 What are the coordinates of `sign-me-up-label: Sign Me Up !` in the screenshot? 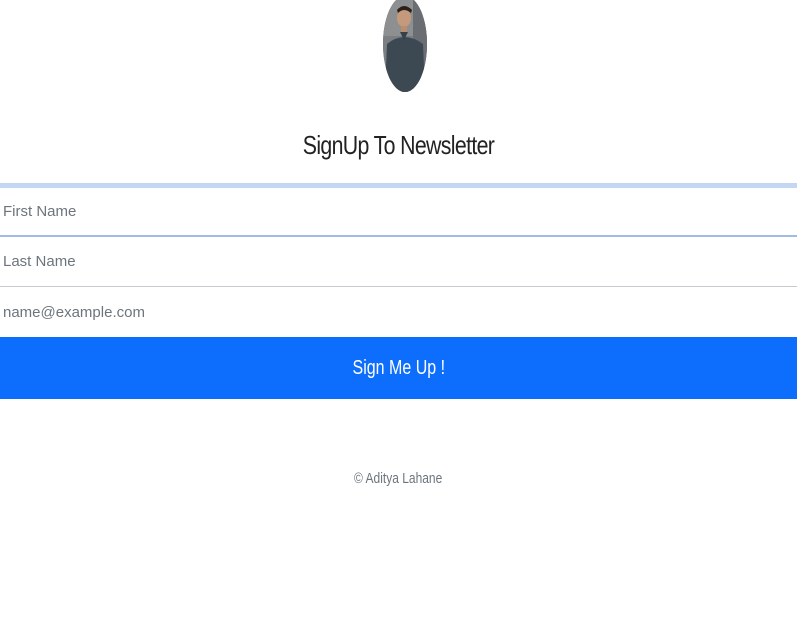 It's located at (398, 367).